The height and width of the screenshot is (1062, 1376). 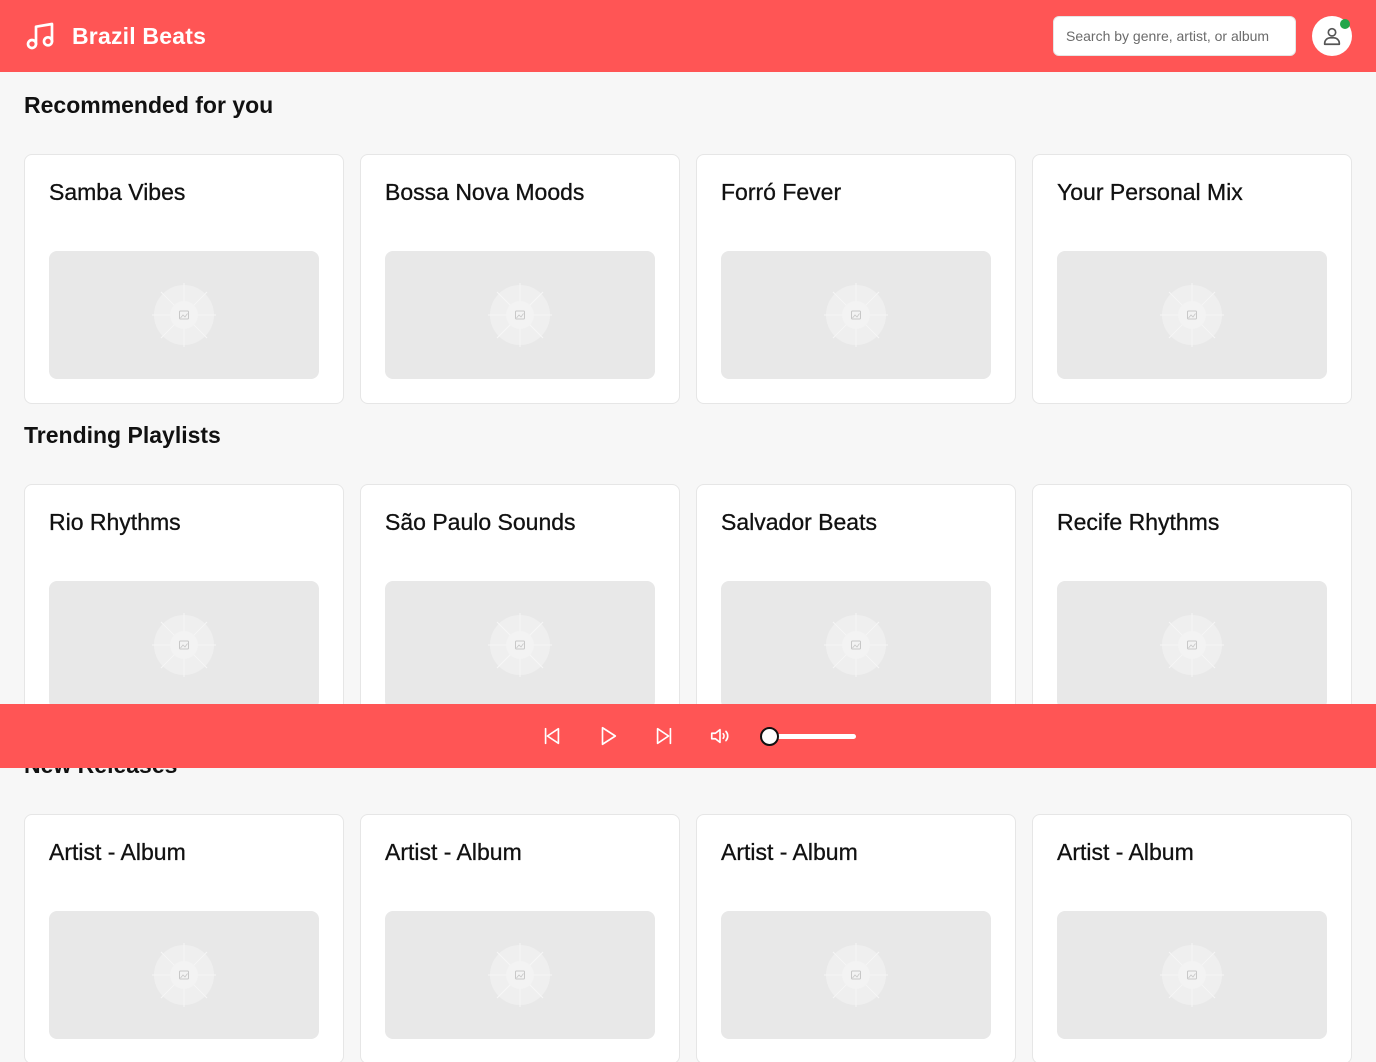 I want to click on section-title: Recommended for you, so click(x=149, y=105).